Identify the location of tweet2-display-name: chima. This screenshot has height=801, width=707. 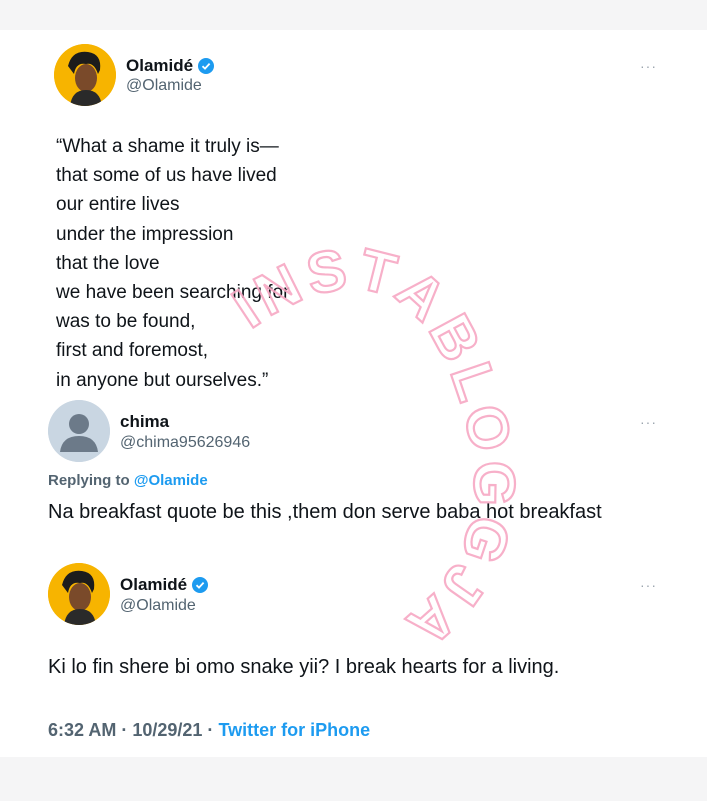
(144, 422).